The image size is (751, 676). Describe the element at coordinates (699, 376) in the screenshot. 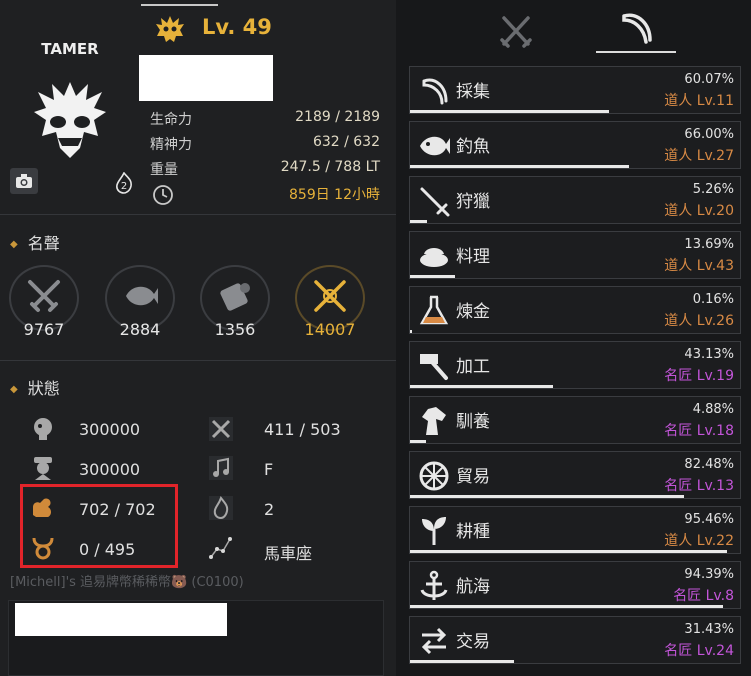

I see `life-skill-grade: 名匠 Lv.19` at that location.